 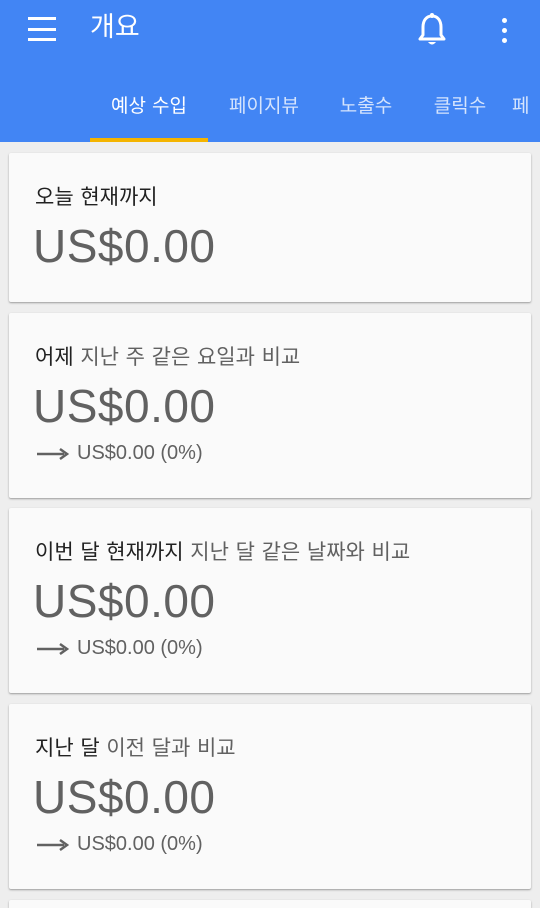 I want to click on card-title: 이번 달 현재까지 지난 달 같은 날짜와 비교, so click(x=222, y=551).